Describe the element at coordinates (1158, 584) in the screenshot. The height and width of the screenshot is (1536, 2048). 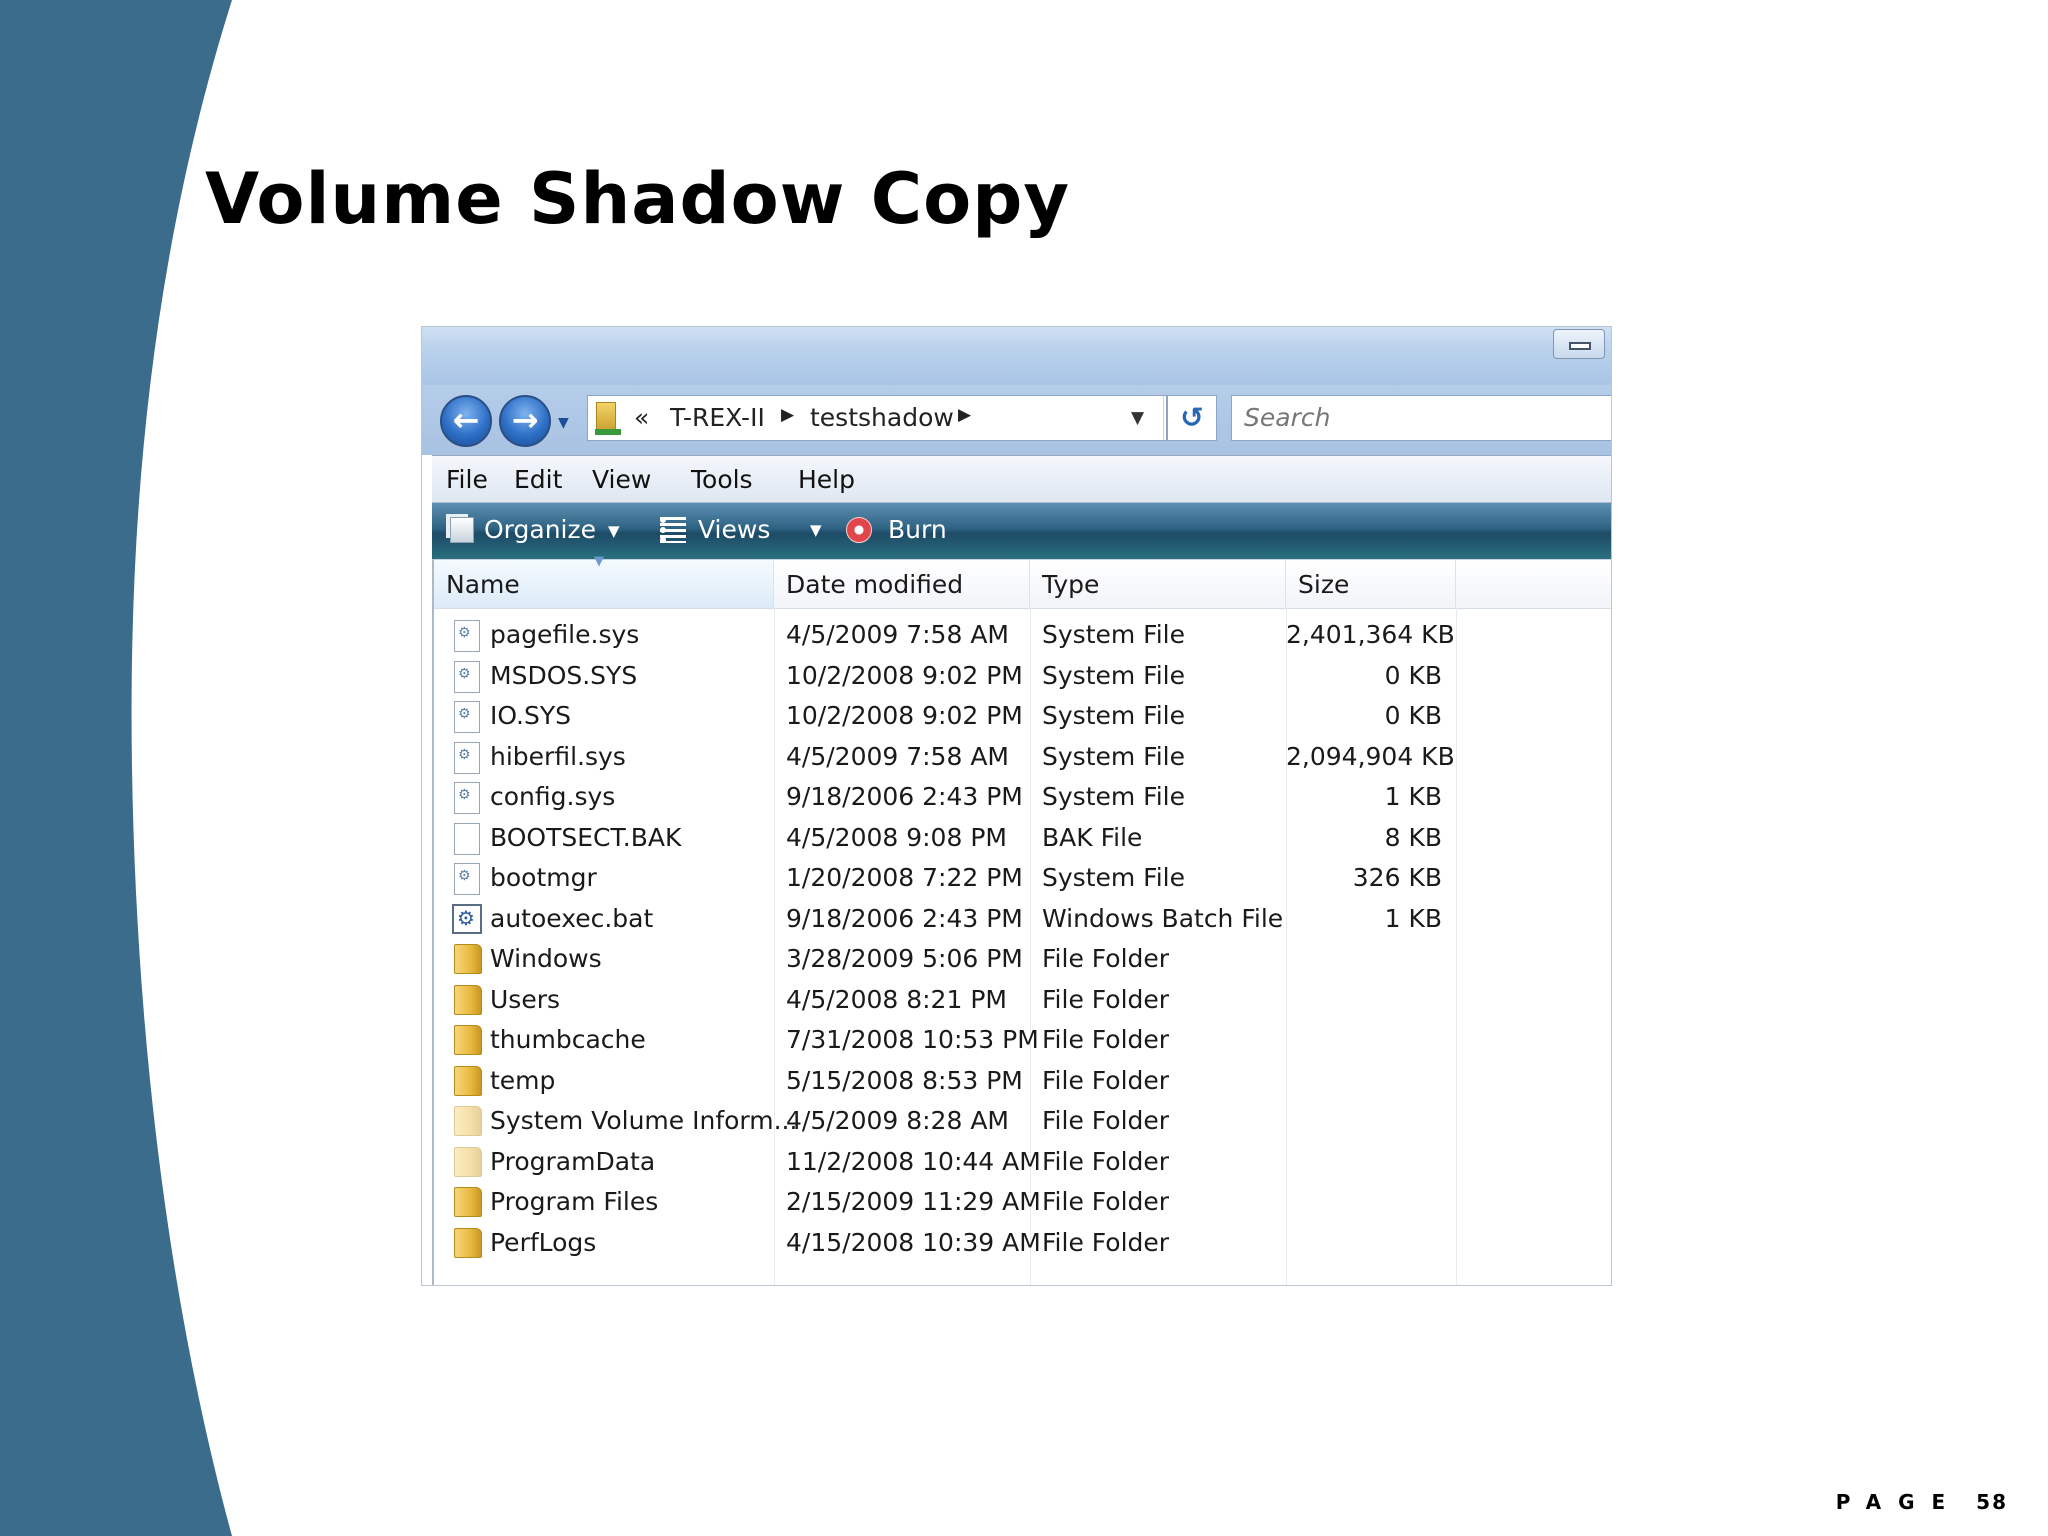
I see `column-header-type: Type` at that location.